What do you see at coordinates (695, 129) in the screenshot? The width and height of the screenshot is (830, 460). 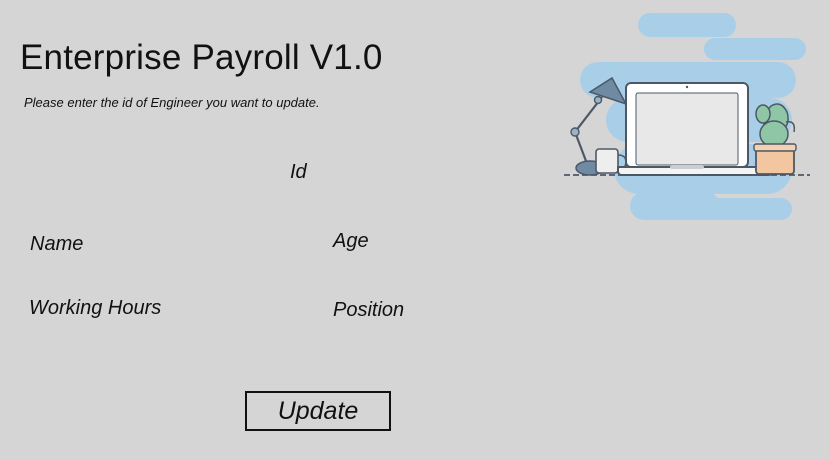 I see `laptop-icon` at bounding box center [695, 129].